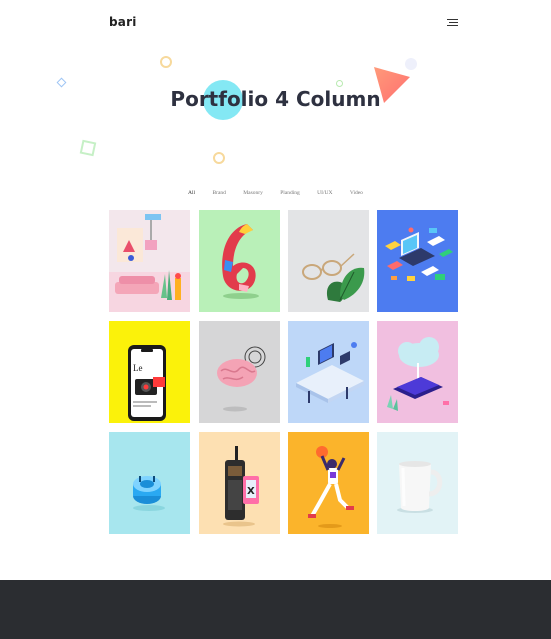 This screenshot has height=639, width=551. Describe the element at coordinates (356, 193) in the screenshot. I see `filter-video: Video` at that location.